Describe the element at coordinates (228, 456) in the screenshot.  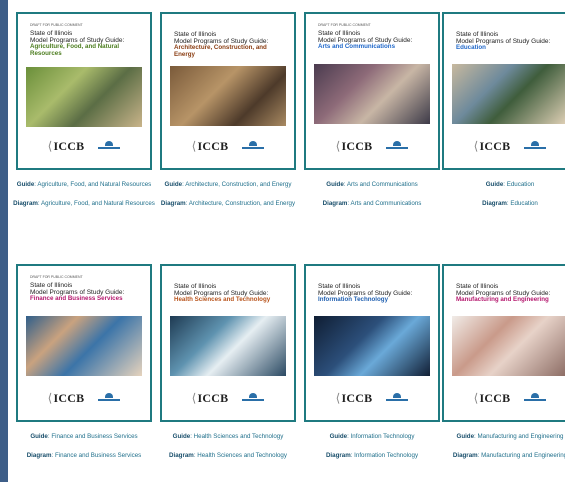
I see `diagram-link: Diagram: Health Sciences and Technology` at that location.